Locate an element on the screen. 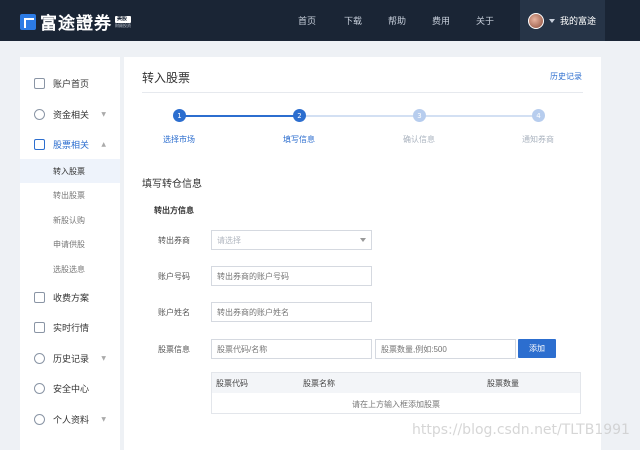  sidebar-item-label: 资金相关 is located at coordinates (71, 115).